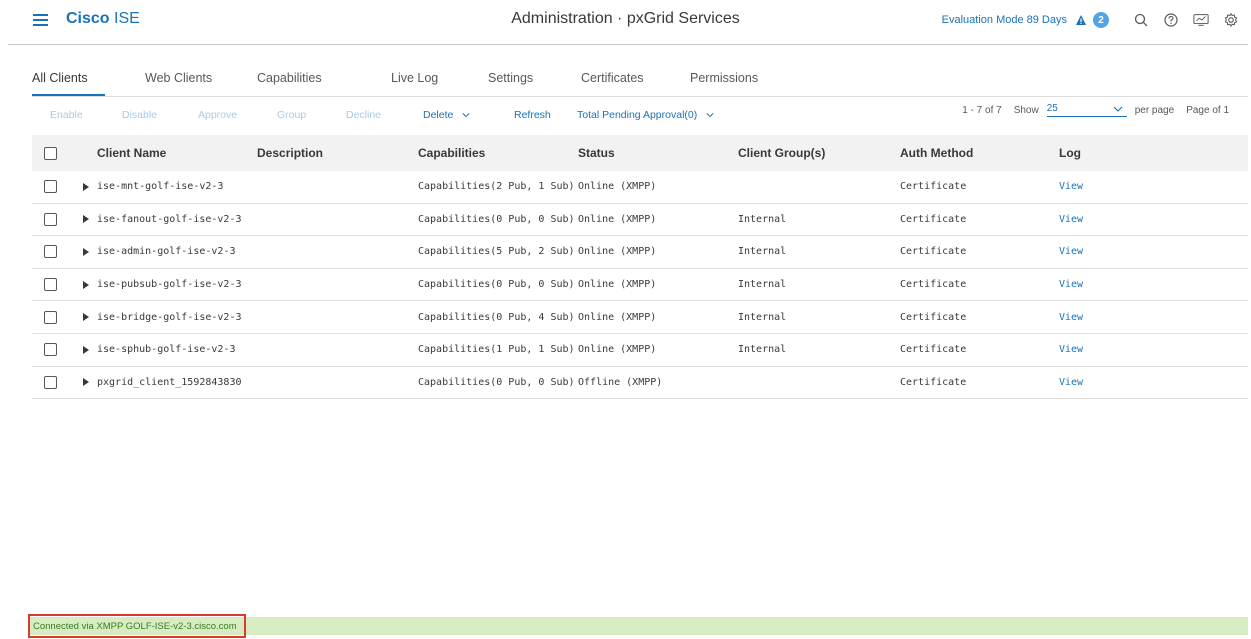 This screenshot has height=639, width=1251. Describe the element at coordinates (40, 20) in the screenshot. I see `menu-icon` at that location.